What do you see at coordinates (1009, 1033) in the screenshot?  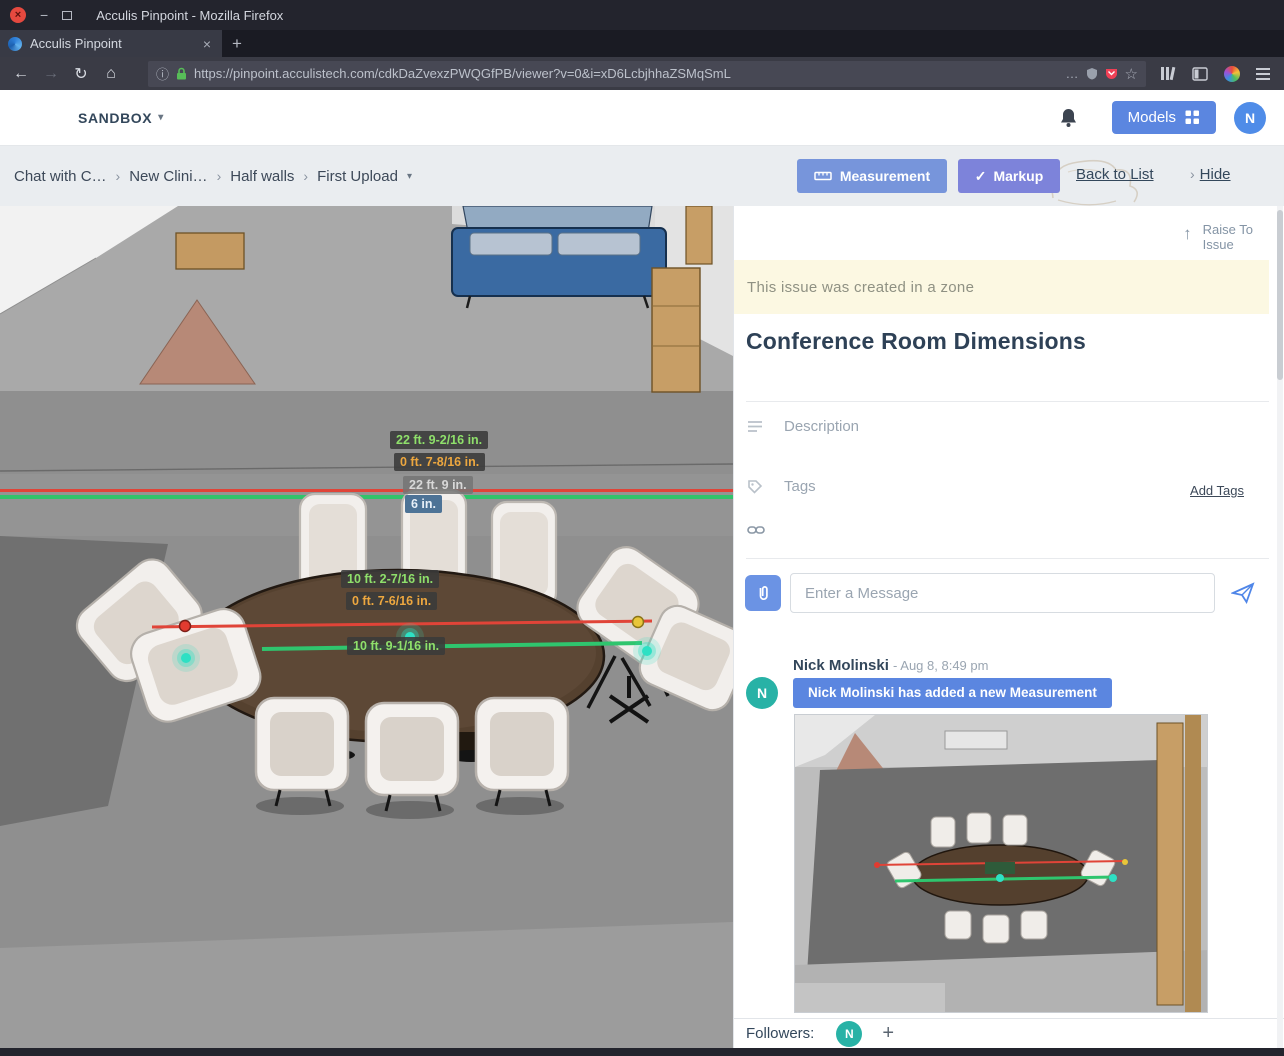 I see `followers-bar: Followers: N +` at bounding box center [1009, 1033].